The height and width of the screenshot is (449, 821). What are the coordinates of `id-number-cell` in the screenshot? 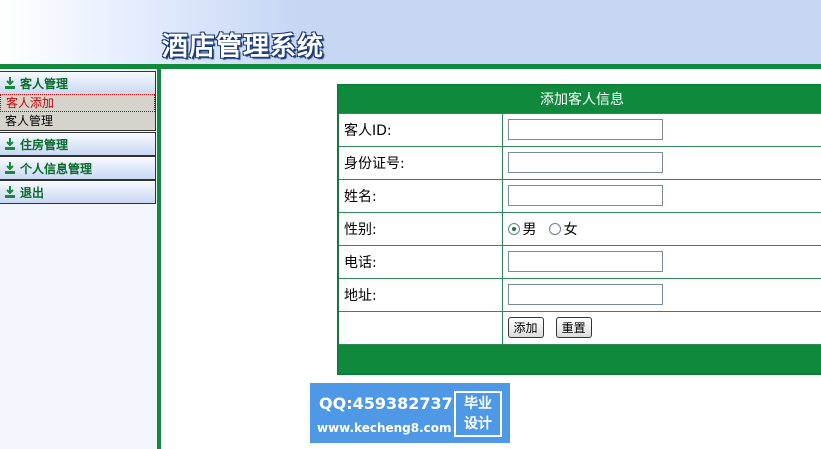 It's located at (661, 162).